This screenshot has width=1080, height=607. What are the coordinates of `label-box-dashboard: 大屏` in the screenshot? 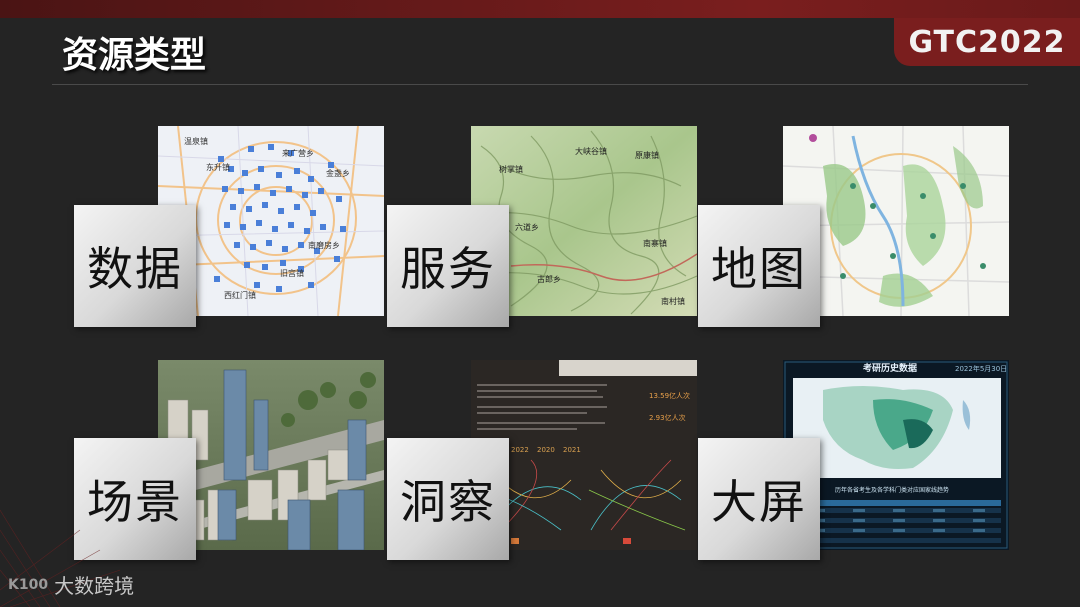 It's located at (759, 499).